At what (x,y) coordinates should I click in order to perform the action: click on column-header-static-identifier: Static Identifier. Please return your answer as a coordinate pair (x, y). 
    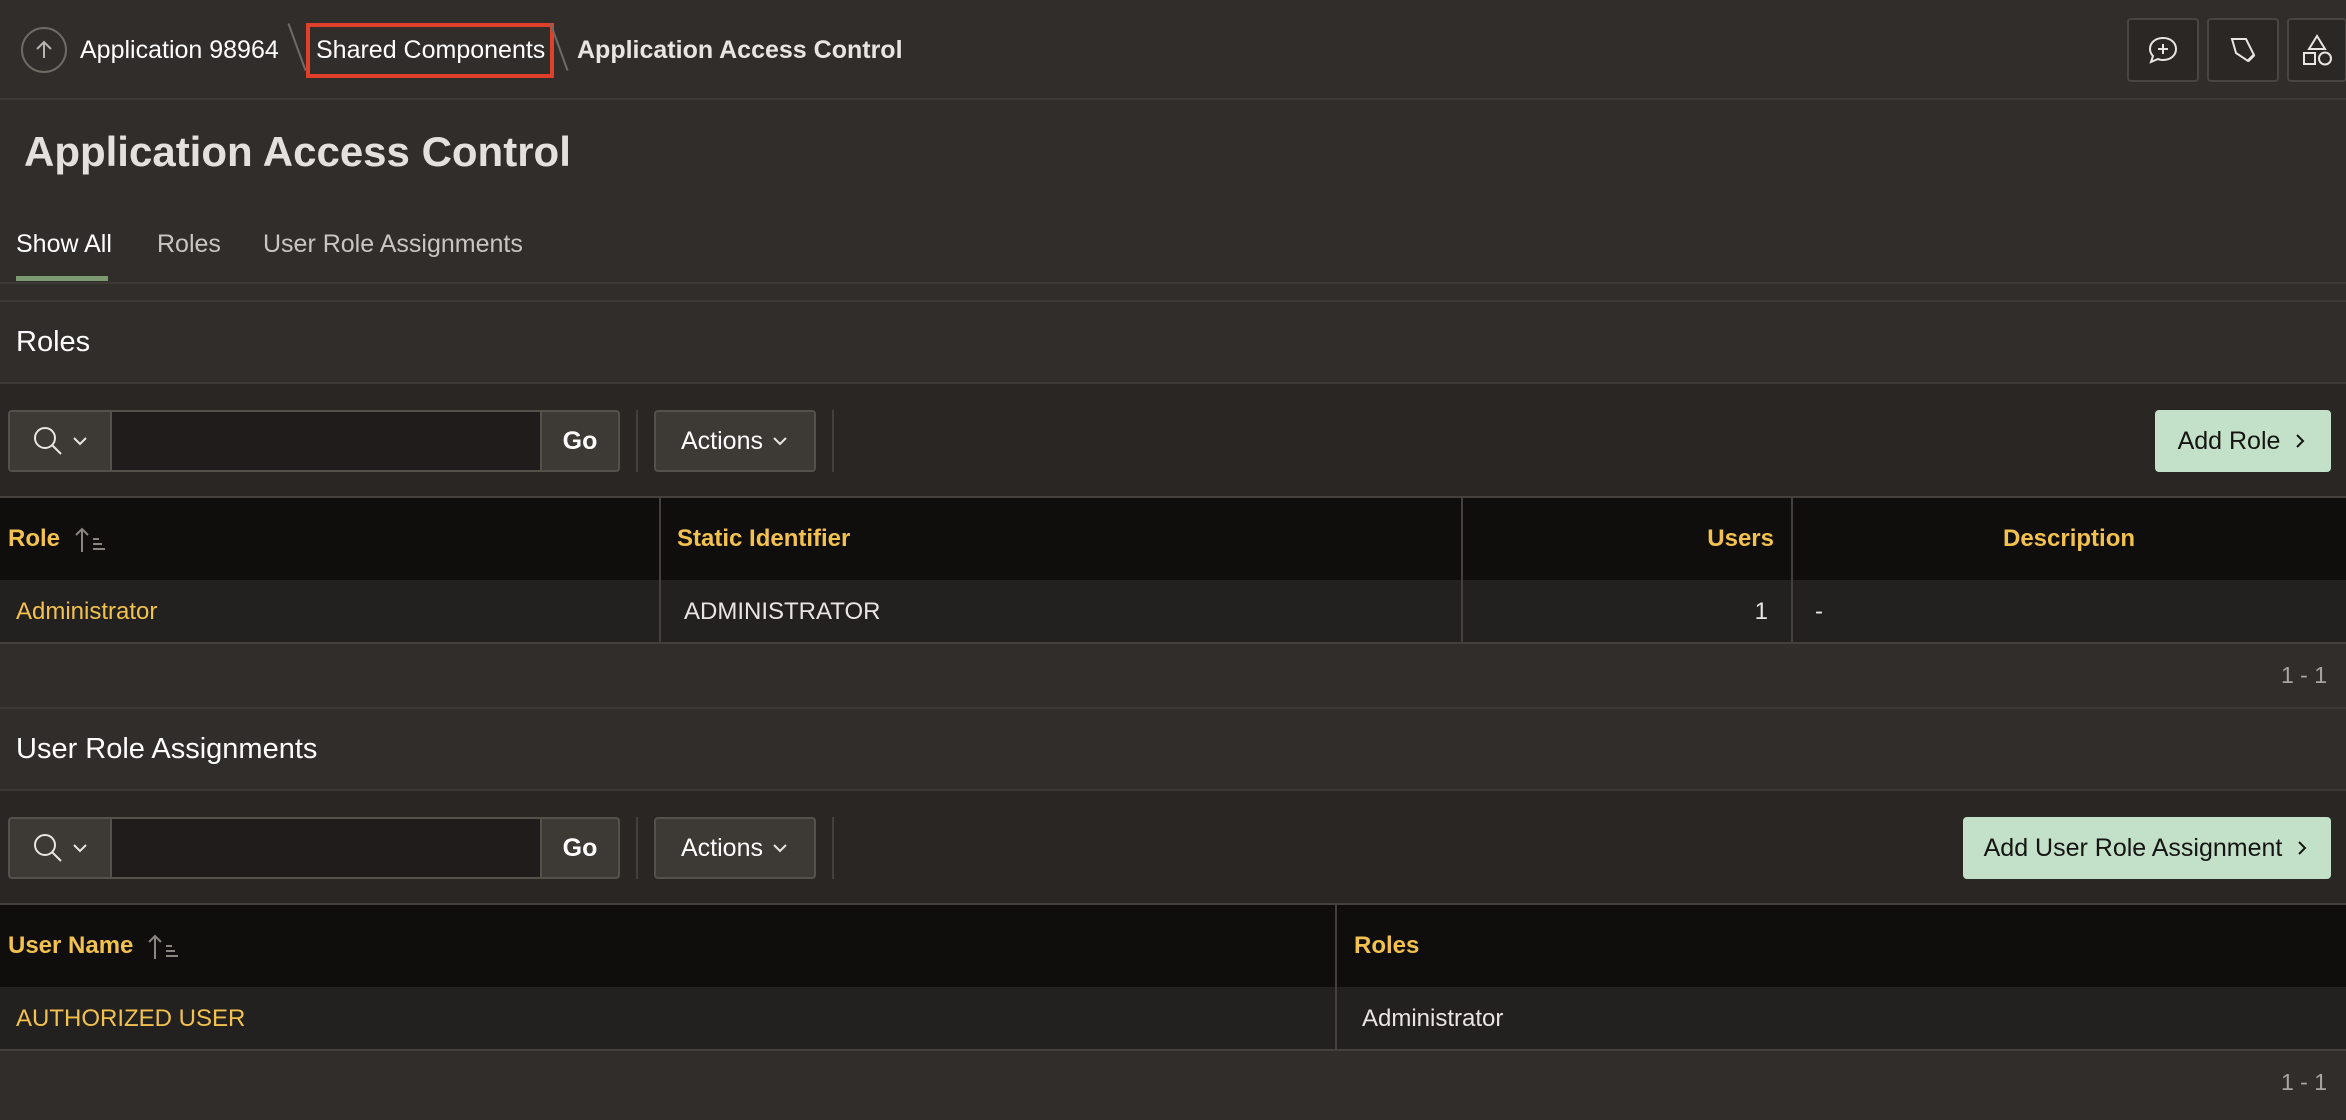
    Looking at the image, I should click on (763, 539).